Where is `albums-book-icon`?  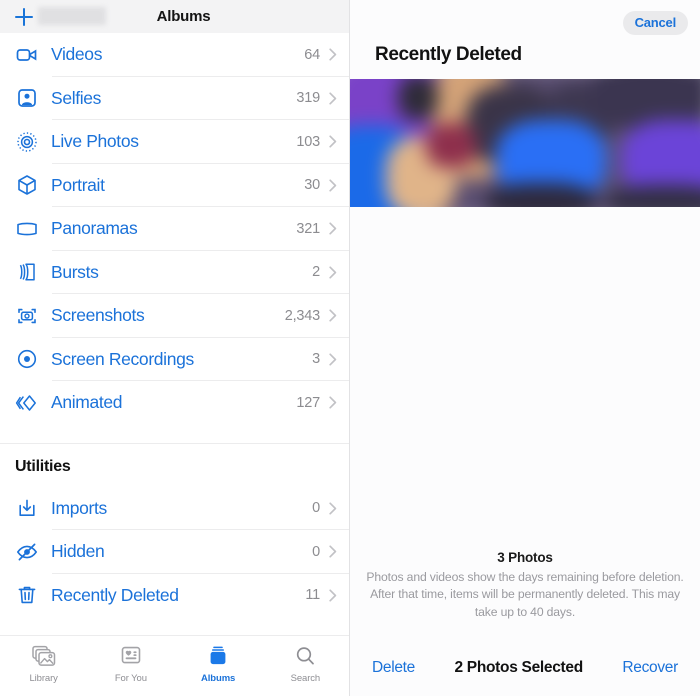
albums-book-icon is located at coordinates (218, 656).